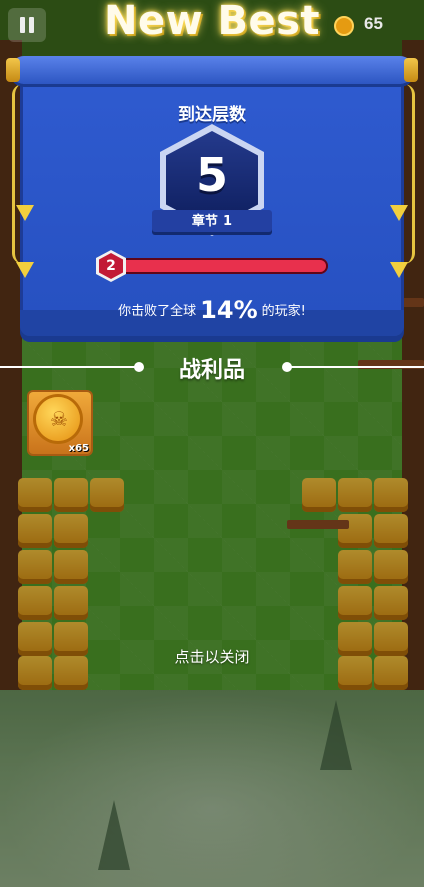 This screenshot has width=424, height=887. What do you see at coordinates (204, 221) in the screenshot?
I see `chapter-label: 章节` at bounding box center [204, 221].